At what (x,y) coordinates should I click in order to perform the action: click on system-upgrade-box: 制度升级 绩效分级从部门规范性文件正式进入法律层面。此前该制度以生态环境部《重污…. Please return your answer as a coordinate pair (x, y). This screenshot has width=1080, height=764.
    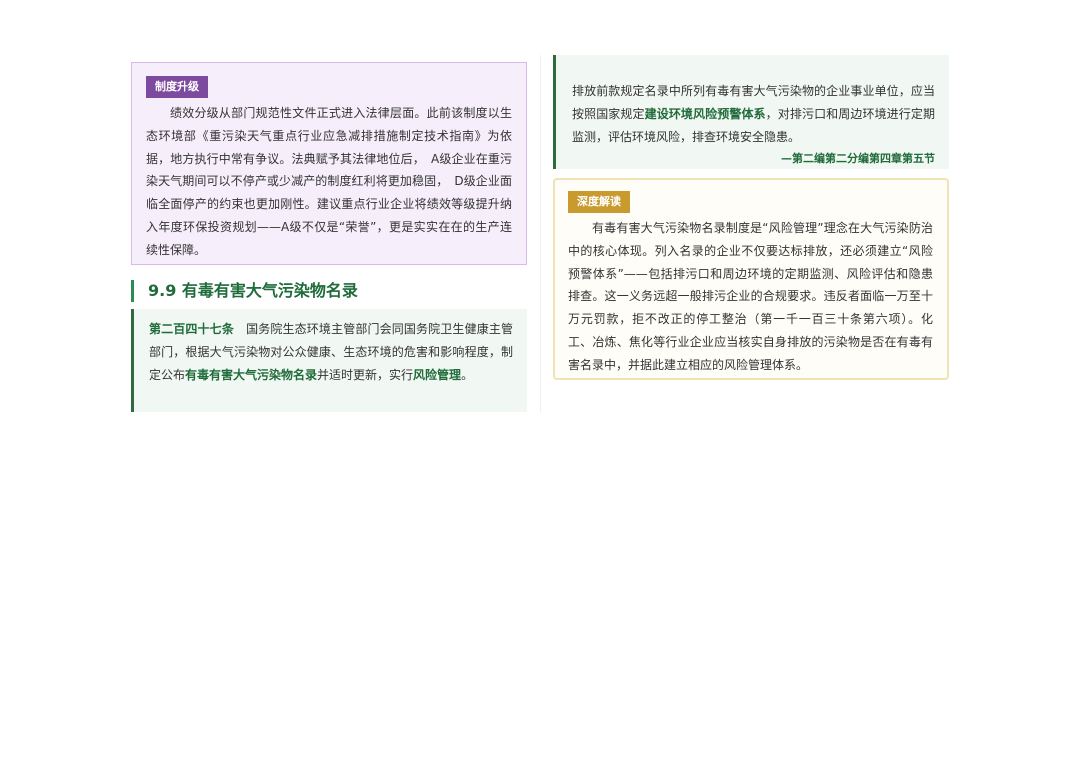
    Looking at the image, I should click on (329, 163).